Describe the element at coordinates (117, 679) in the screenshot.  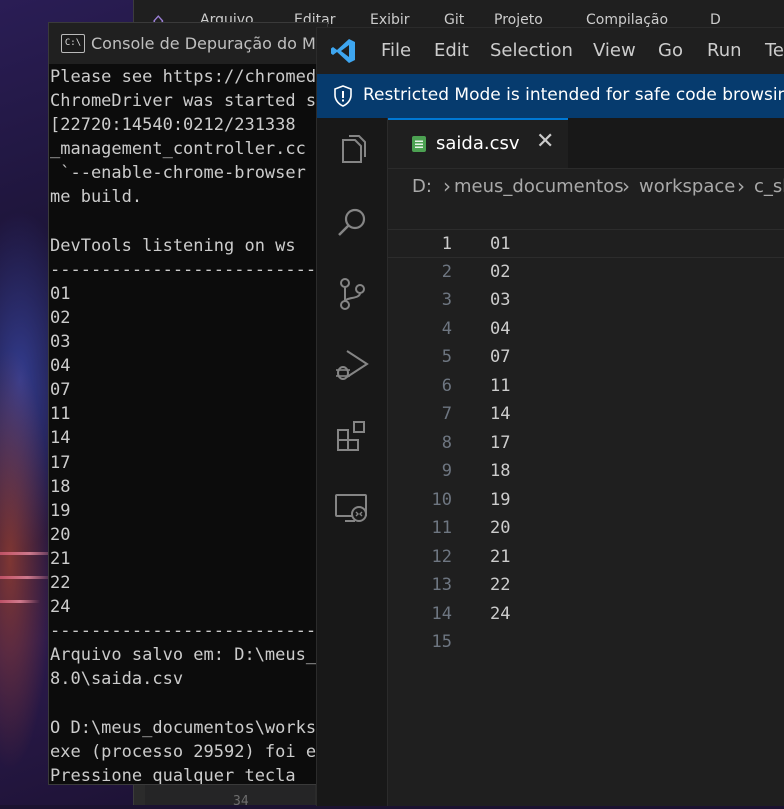
I see `console-line: 8.0\saida.csv` at that location.